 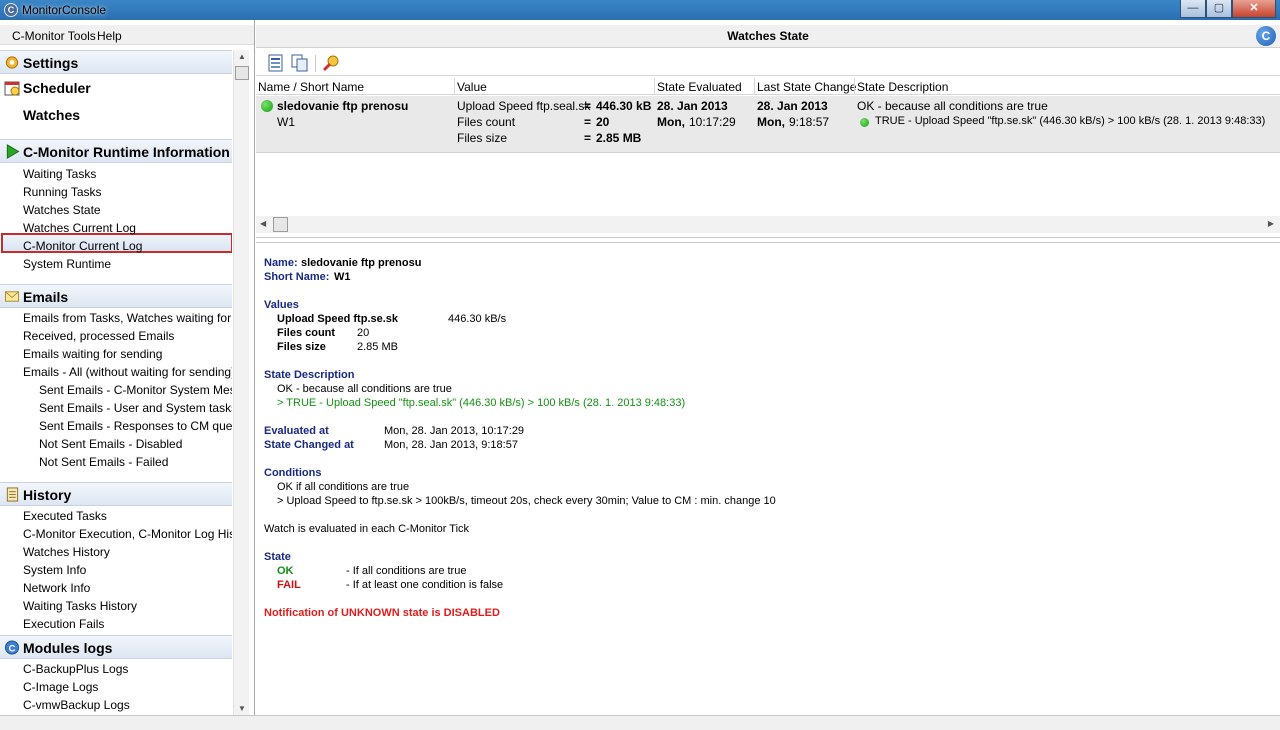 I want to click on grid-scroll-thumb, so click(x=280, y=224).